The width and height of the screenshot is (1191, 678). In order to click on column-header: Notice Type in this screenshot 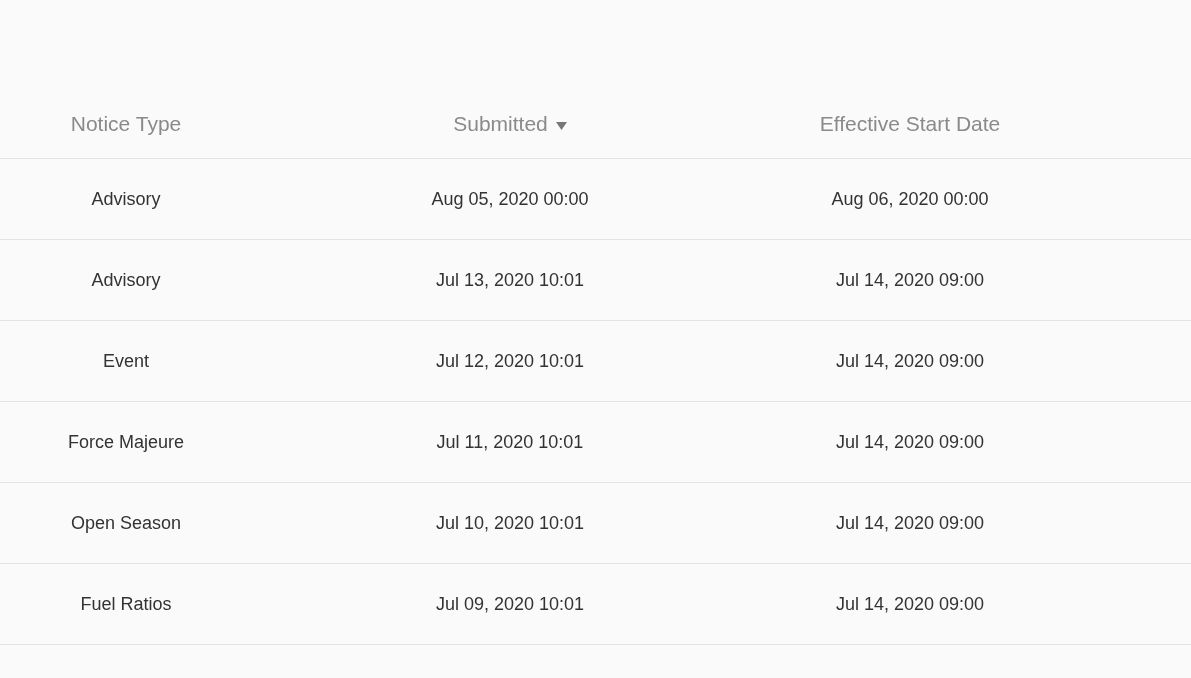, I will do `click(126, 124)`.